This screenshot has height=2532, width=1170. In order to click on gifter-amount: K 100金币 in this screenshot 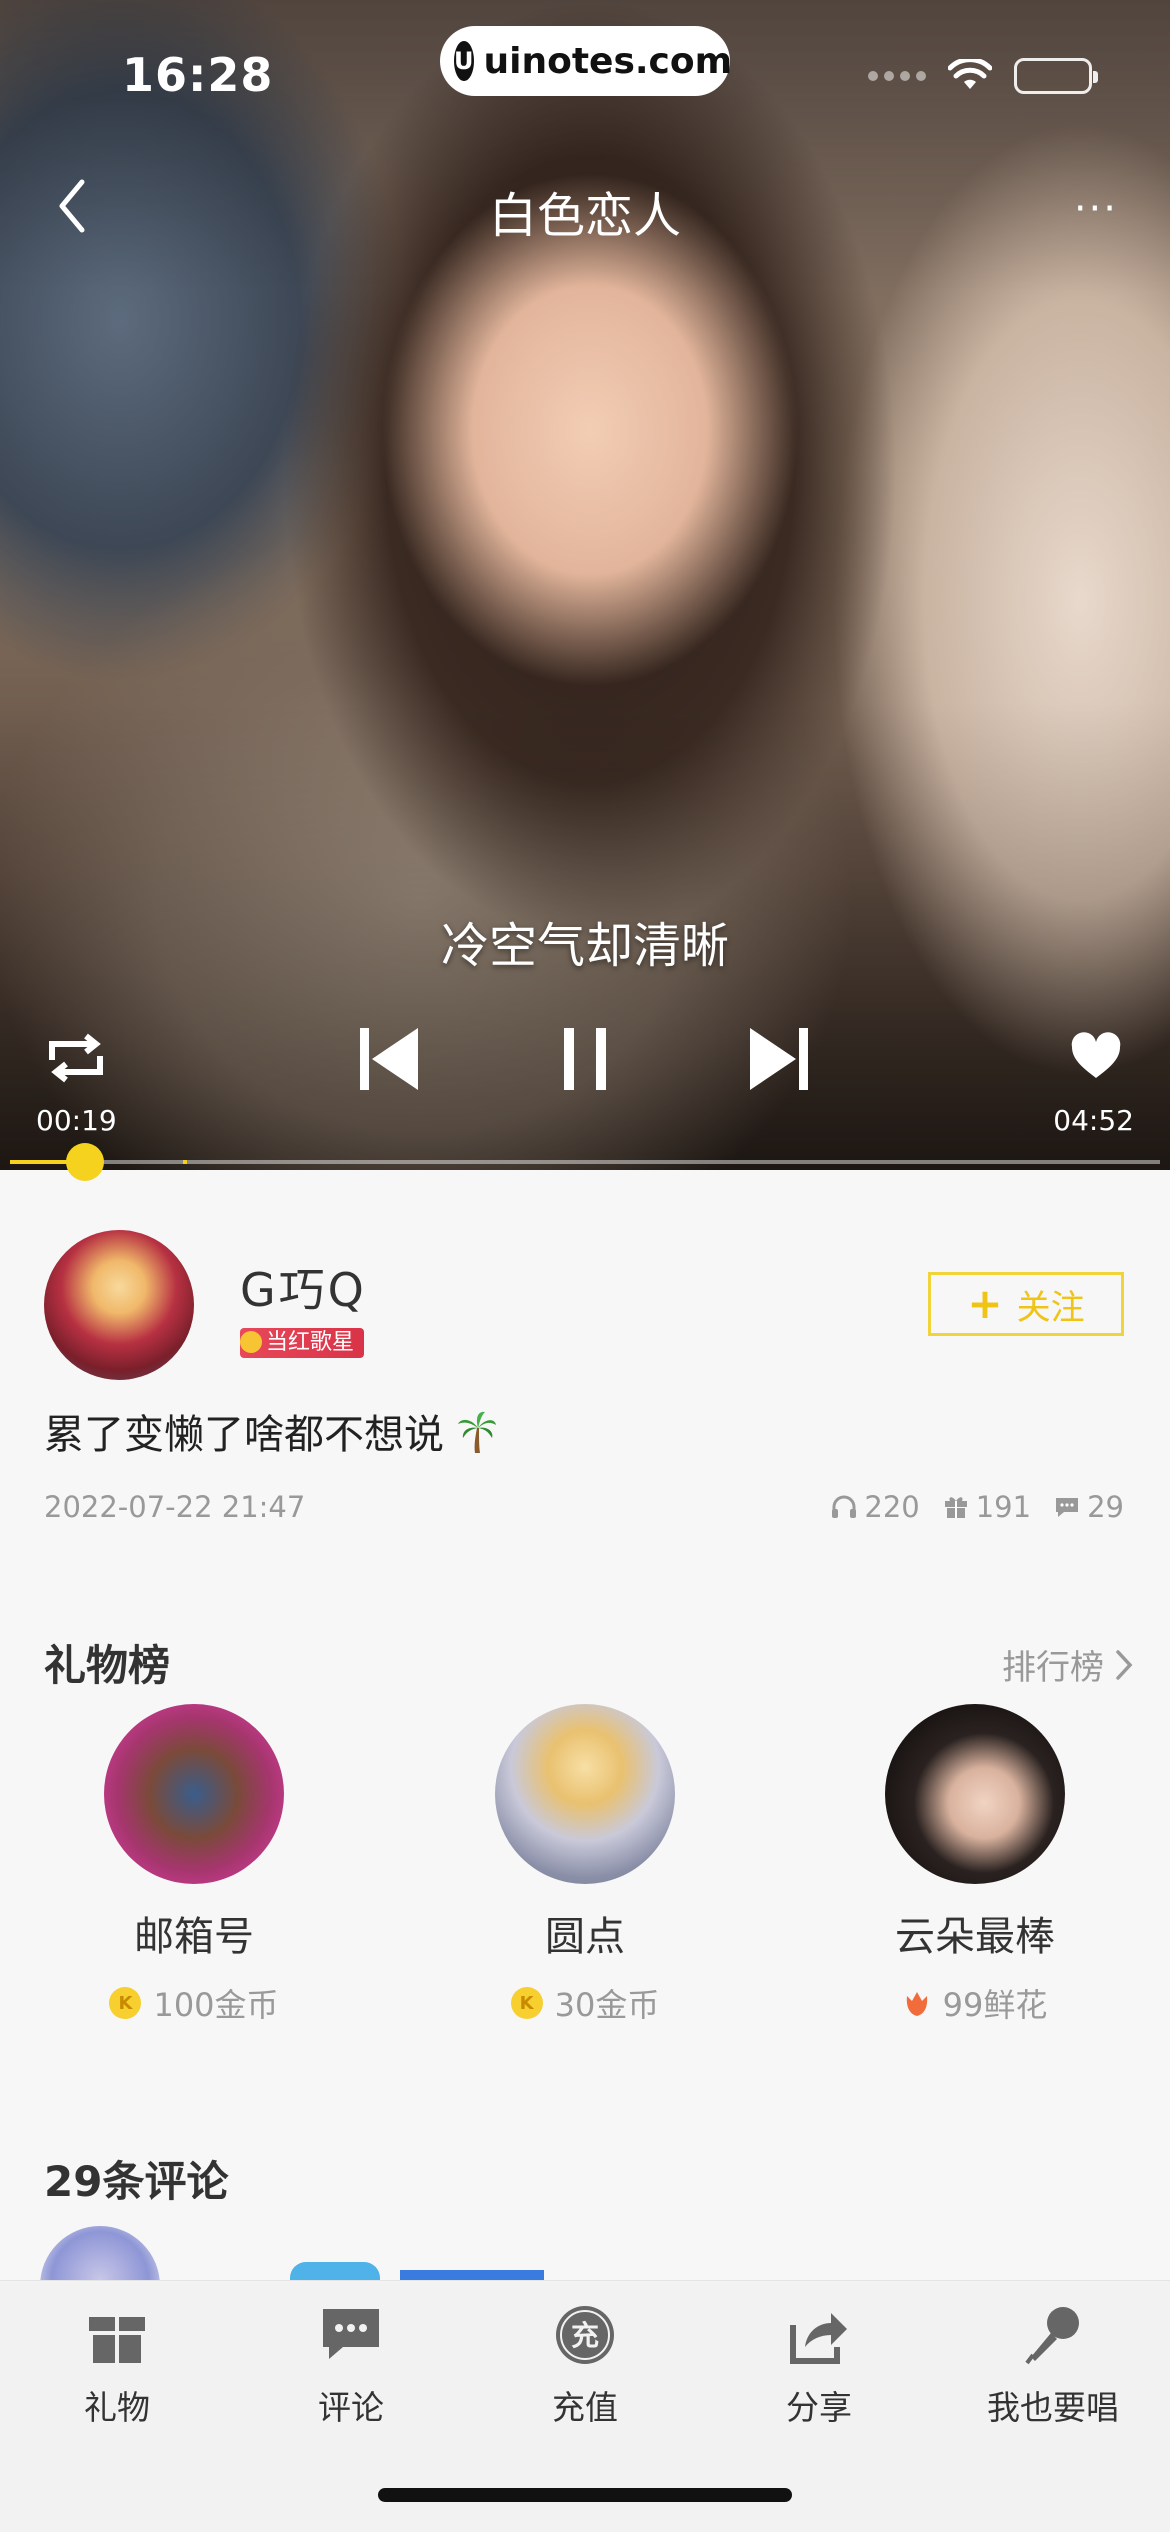, I will do `click(194, 2003)`.